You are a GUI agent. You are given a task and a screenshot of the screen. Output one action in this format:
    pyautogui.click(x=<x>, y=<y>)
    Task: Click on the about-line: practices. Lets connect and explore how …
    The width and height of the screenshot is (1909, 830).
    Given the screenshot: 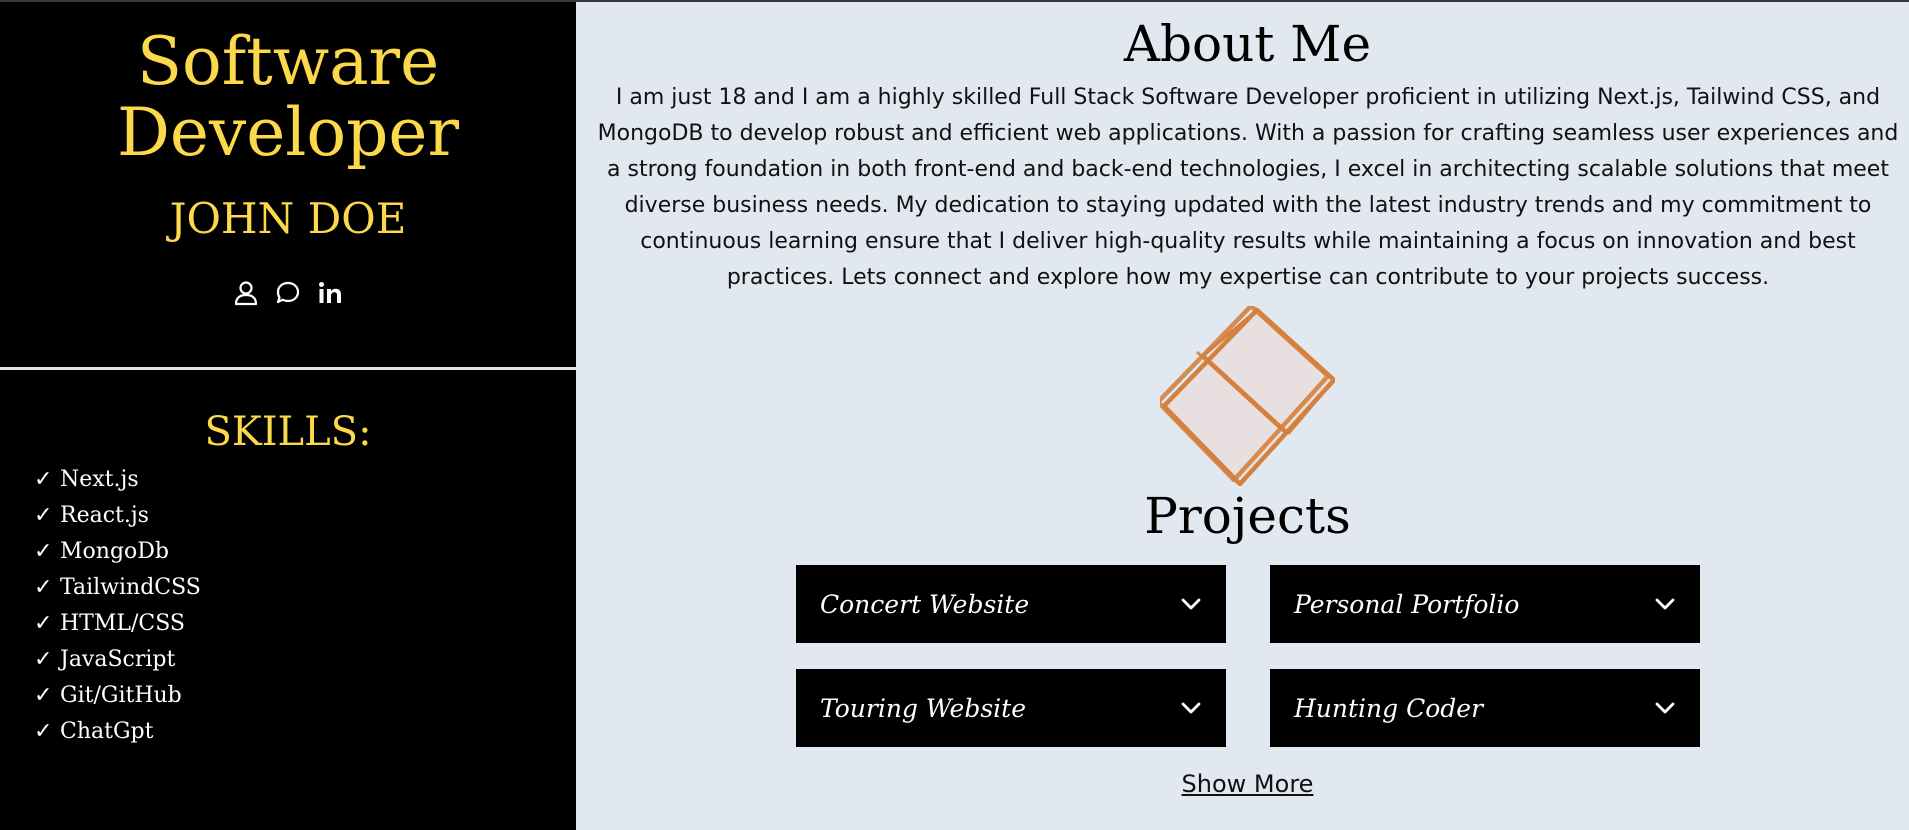 What is the action you would take?
    pyautogui.click(x=1248, y=277)
    